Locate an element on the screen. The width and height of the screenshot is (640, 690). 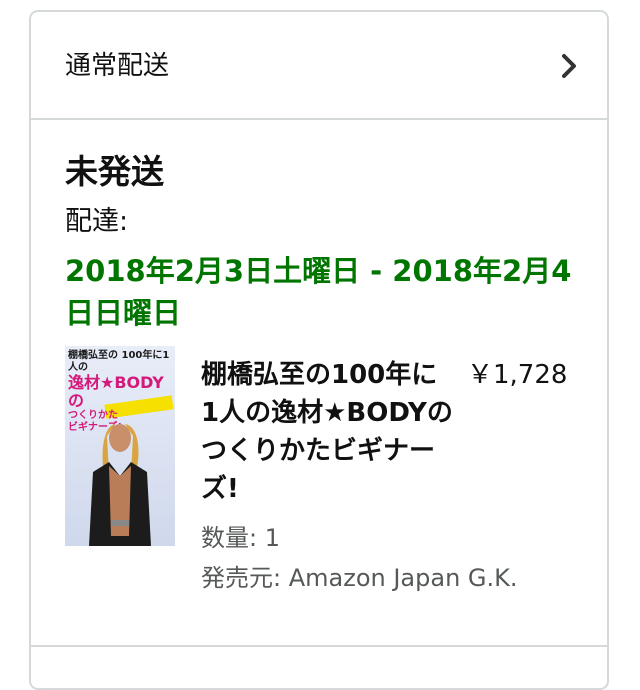
product-seller: 発売元: Amazon Japan G.K. is located at coordinates (359, 578).